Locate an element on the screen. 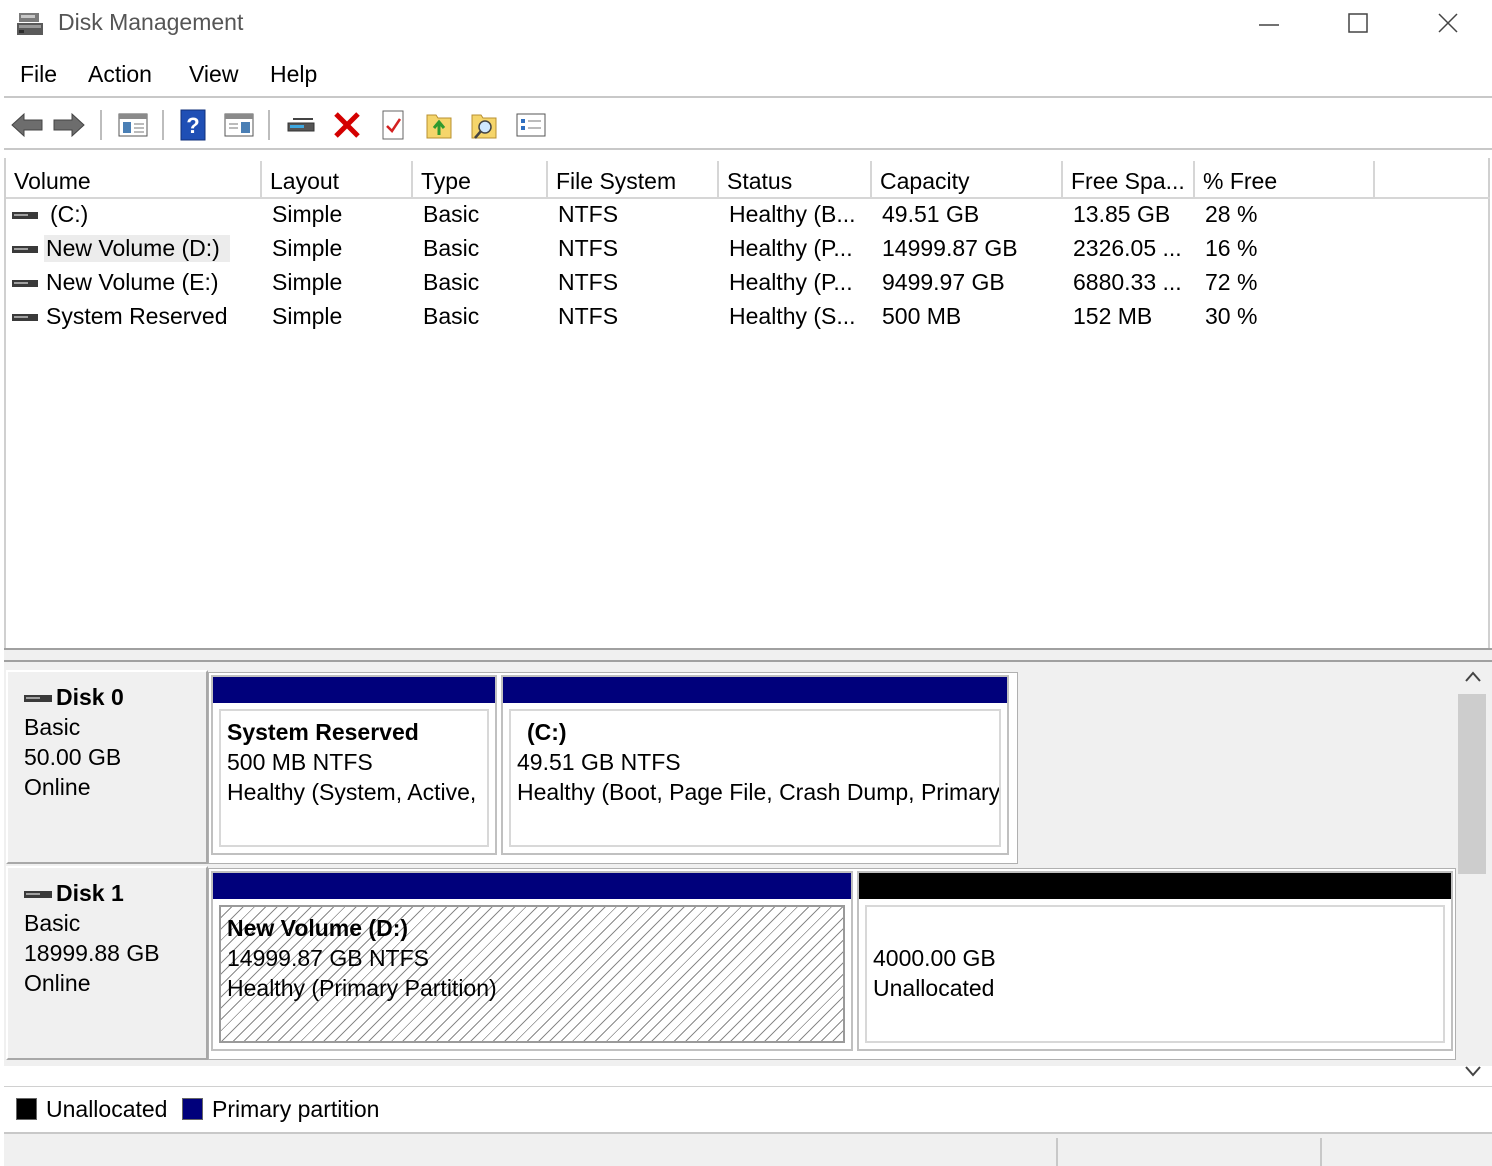 The width and height of the screenshot is (1492, 1166). scrollbar-thumb is located at coordinates (1472, 784).